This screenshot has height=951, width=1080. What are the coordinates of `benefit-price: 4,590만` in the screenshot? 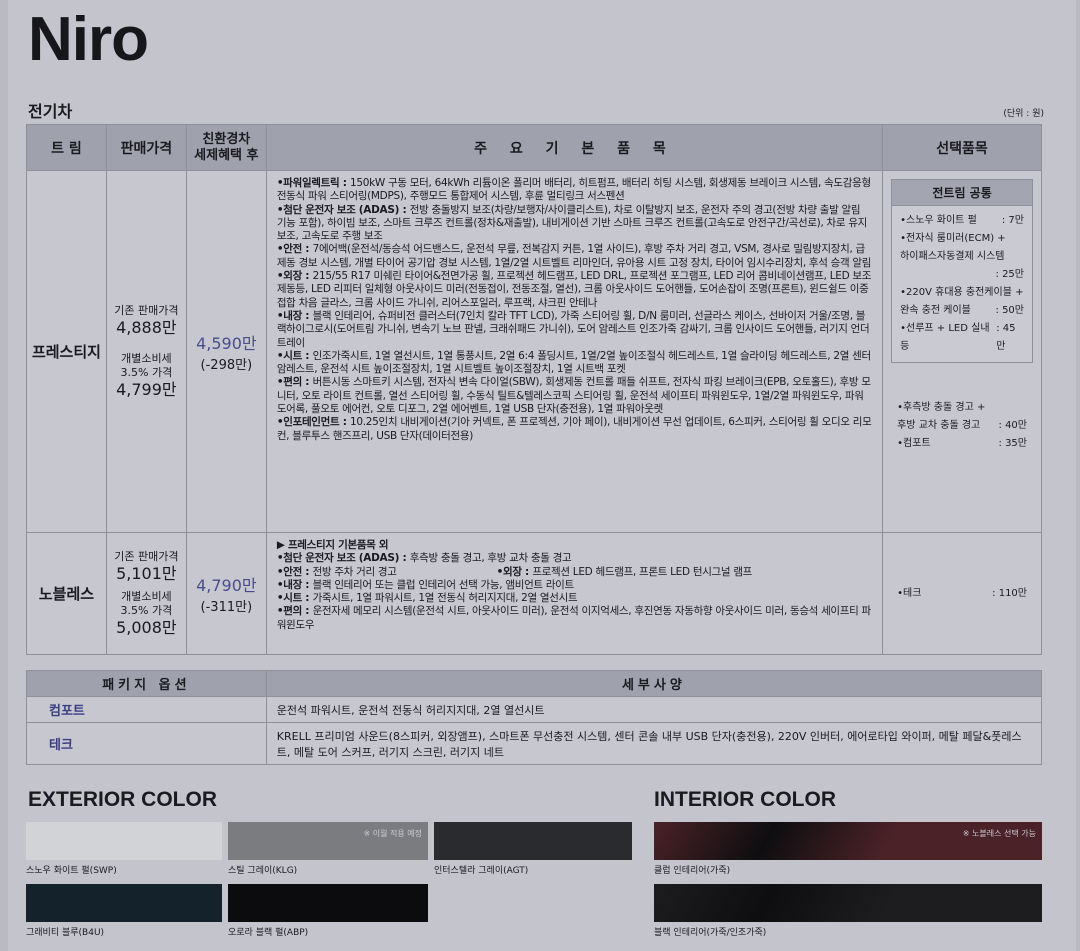 It's located at (226, 343).